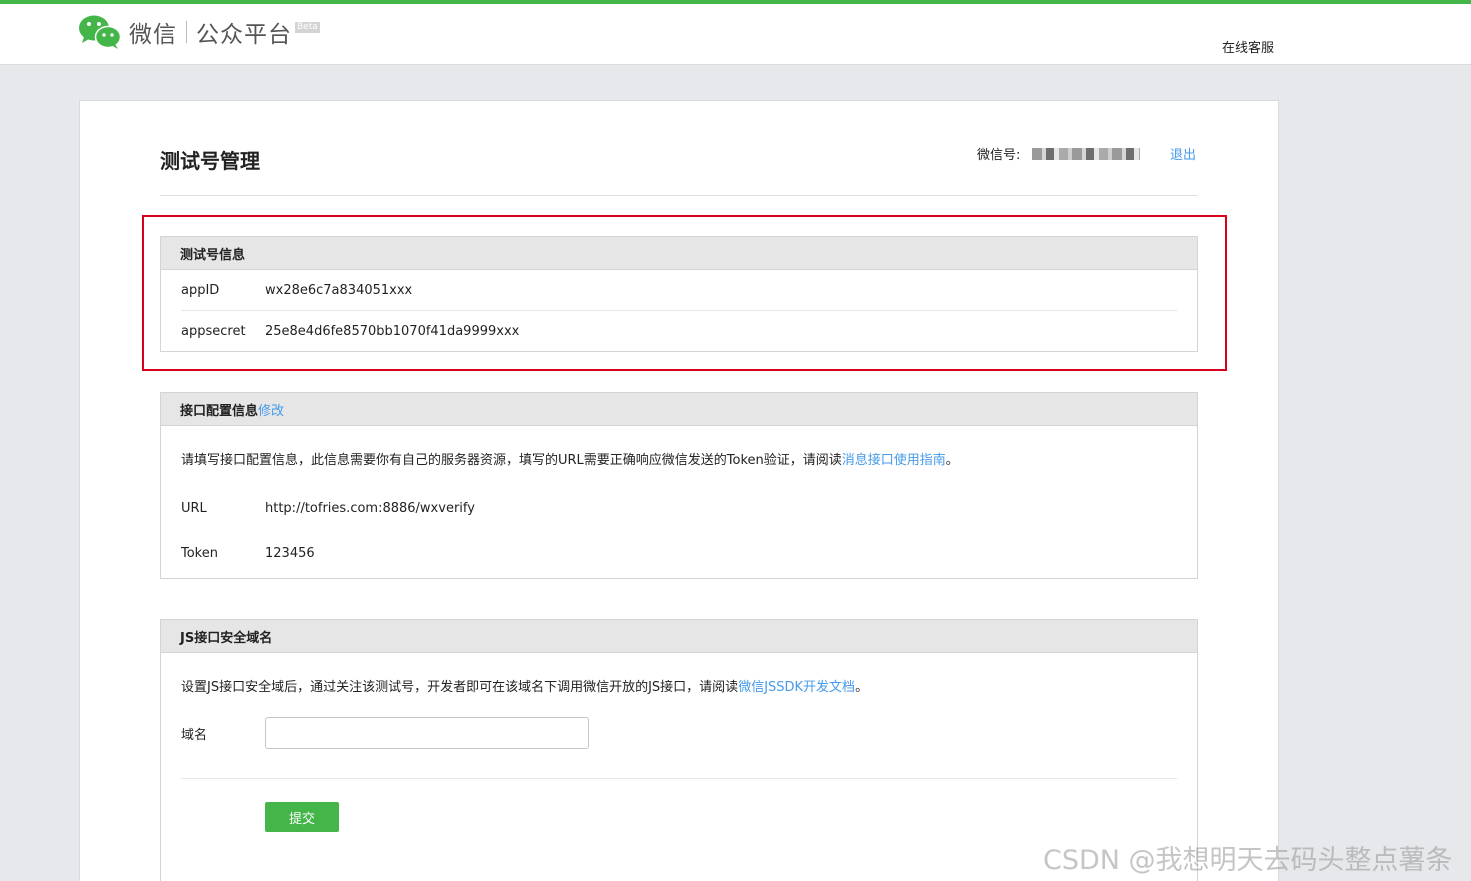 The width and height of the screenshot is (1471, 881). I want to click on domain-label: 域名, so click(194, 735).